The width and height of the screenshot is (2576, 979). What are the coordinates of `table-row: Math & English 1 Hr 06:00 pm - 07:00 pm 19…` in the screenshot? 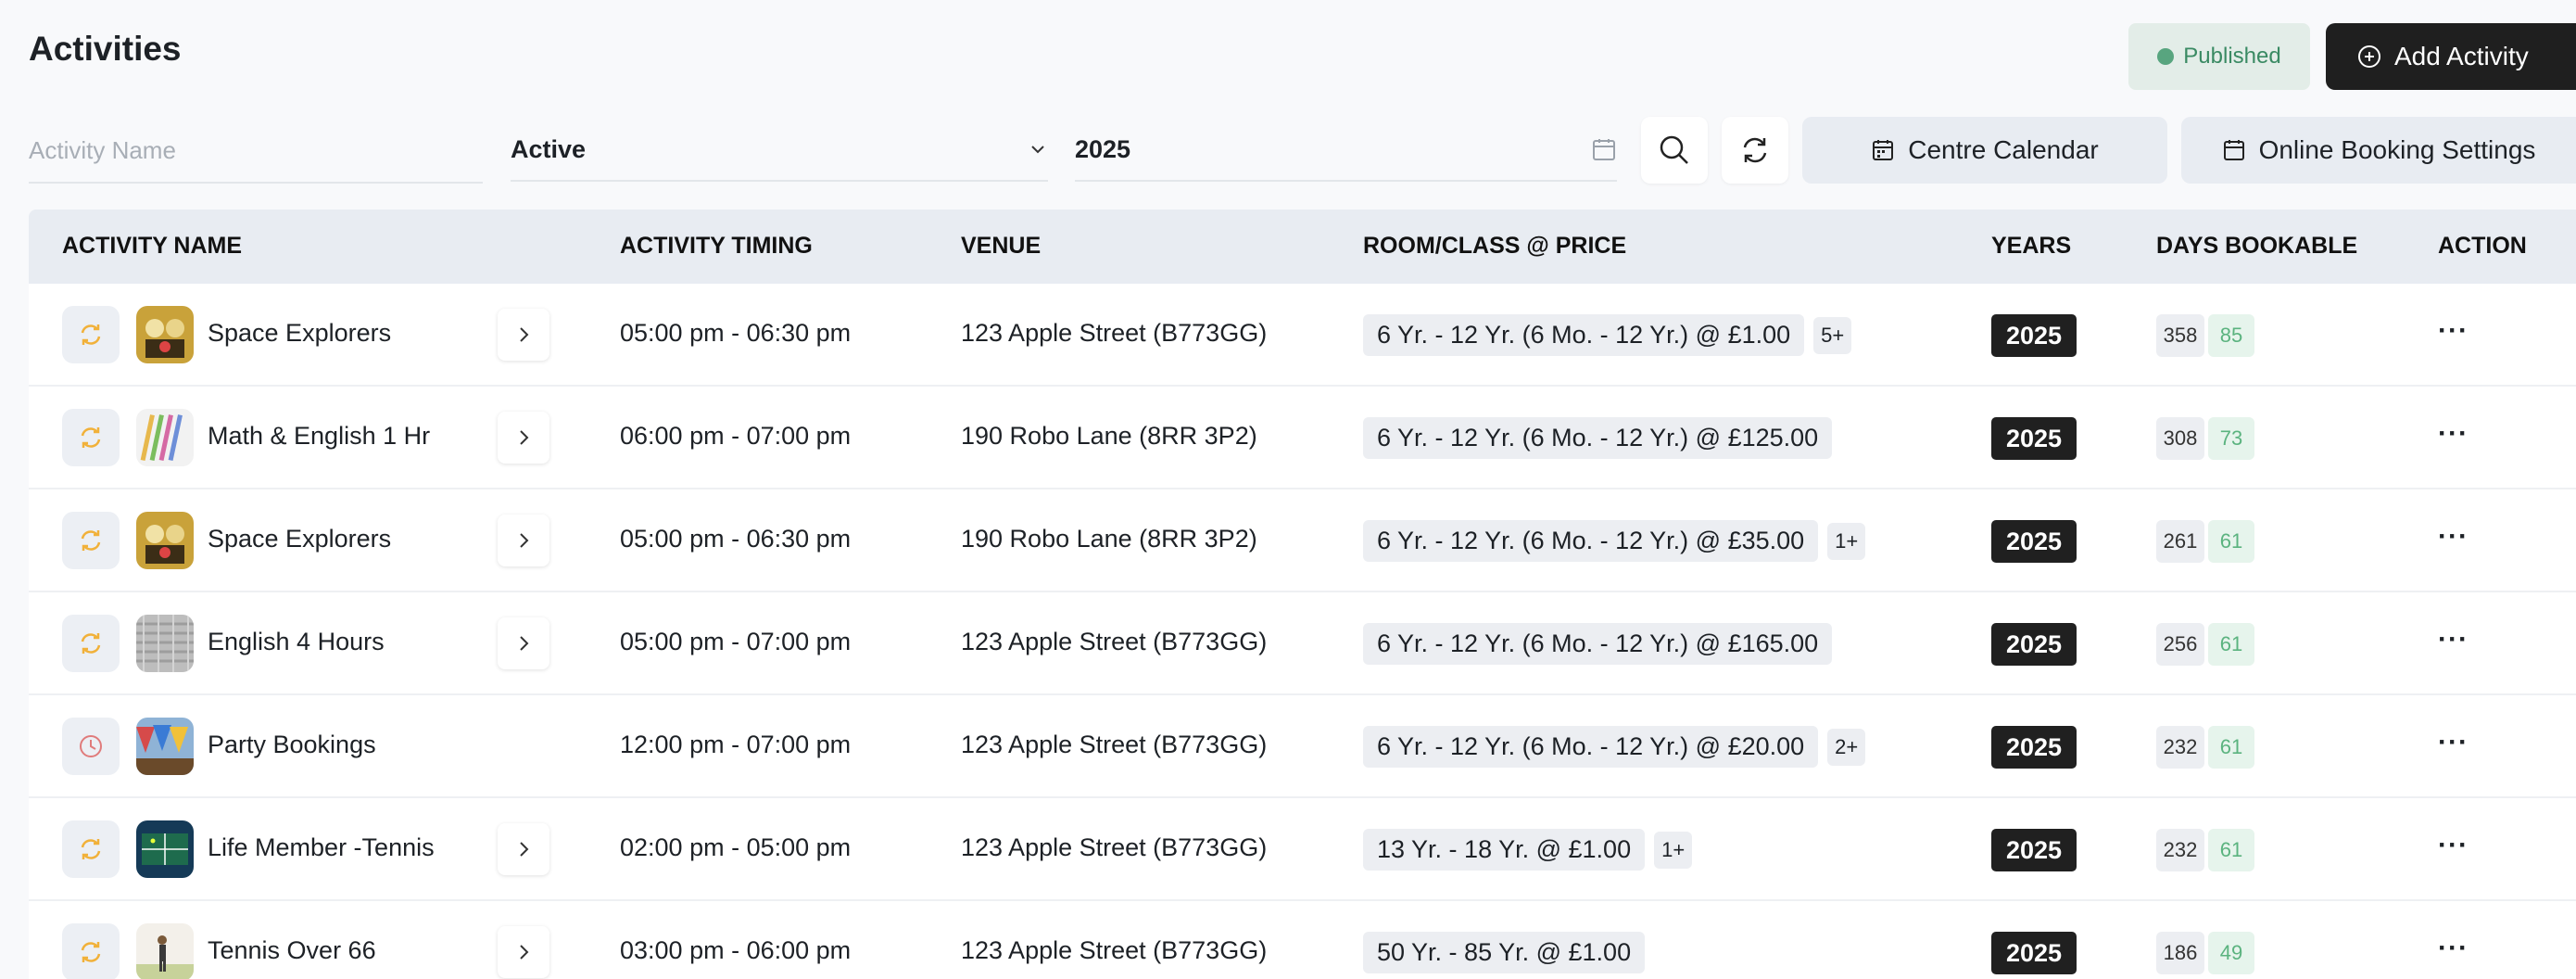 It's located at (1302, 438).